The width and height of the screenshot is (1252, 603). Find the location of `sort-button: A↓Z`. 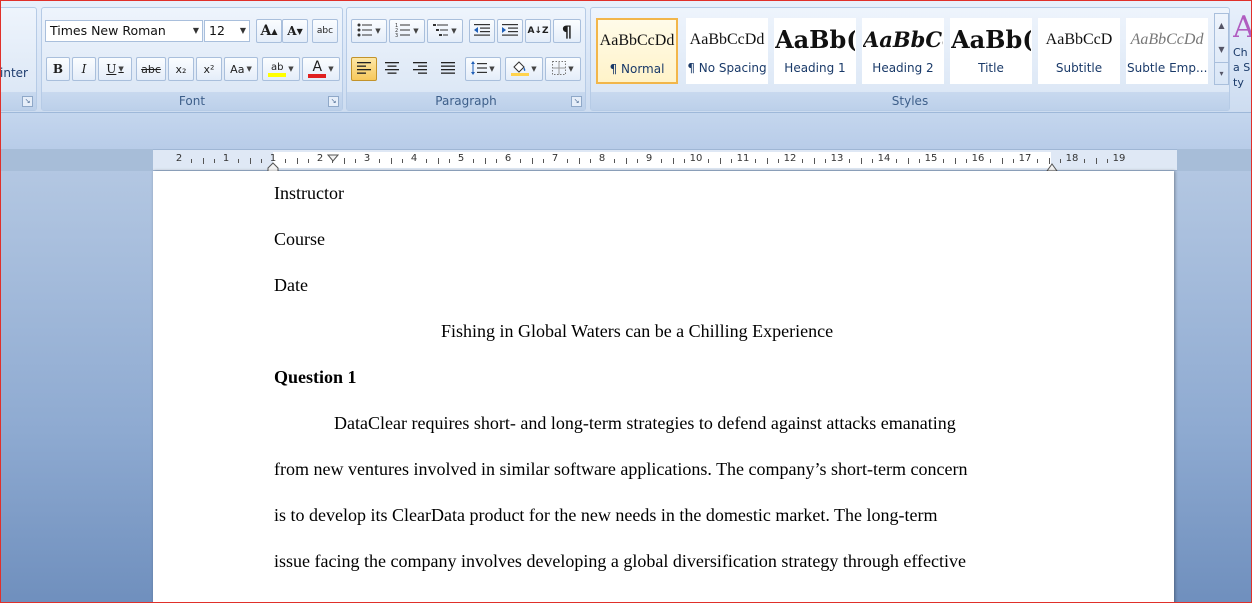

sort-button: A↓Z is located at coordinates (538, 31).